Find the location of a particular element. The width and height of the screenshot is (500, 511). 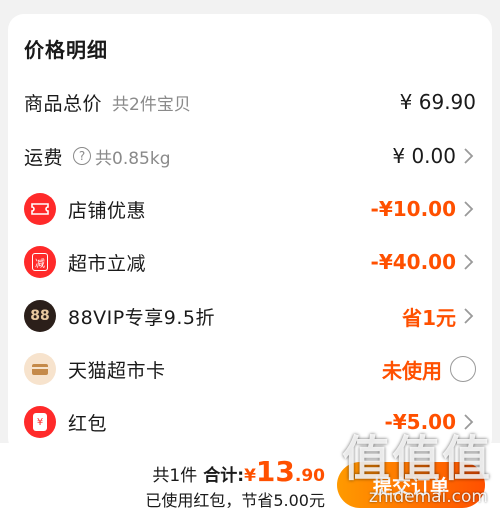

vip-row: 88 88VIP专享9.5折 省1元 is located at coordinates (250, 316).